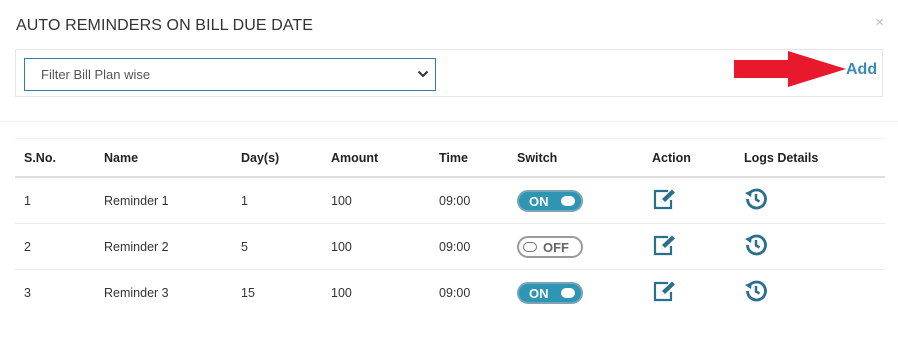 The width and height of the screenshot is (898, 339). What do you see at coordinates (423, 74) in the screenshot?
I see `chevron-down-icon` at bounding box center [423, 74].